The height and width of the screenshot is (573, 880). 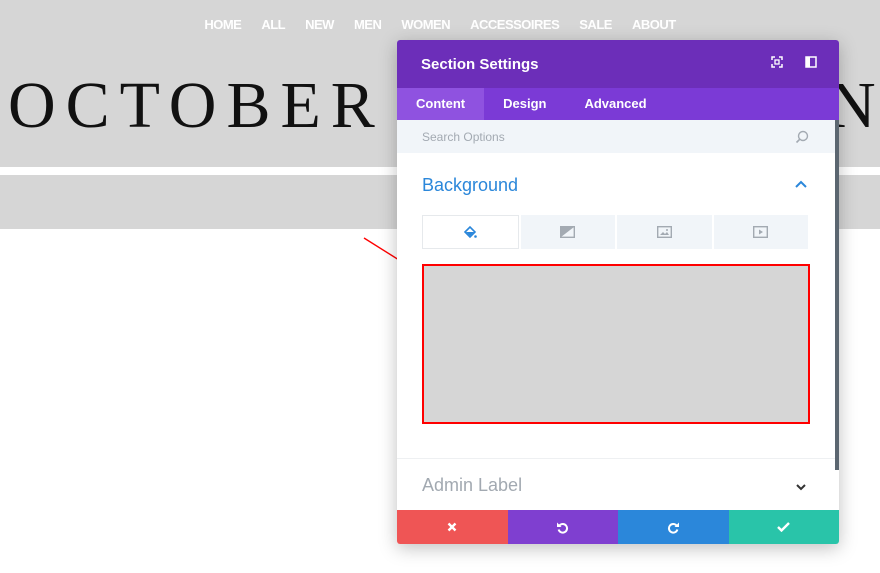 I want to click on search-input, so click(x=592, y=136).